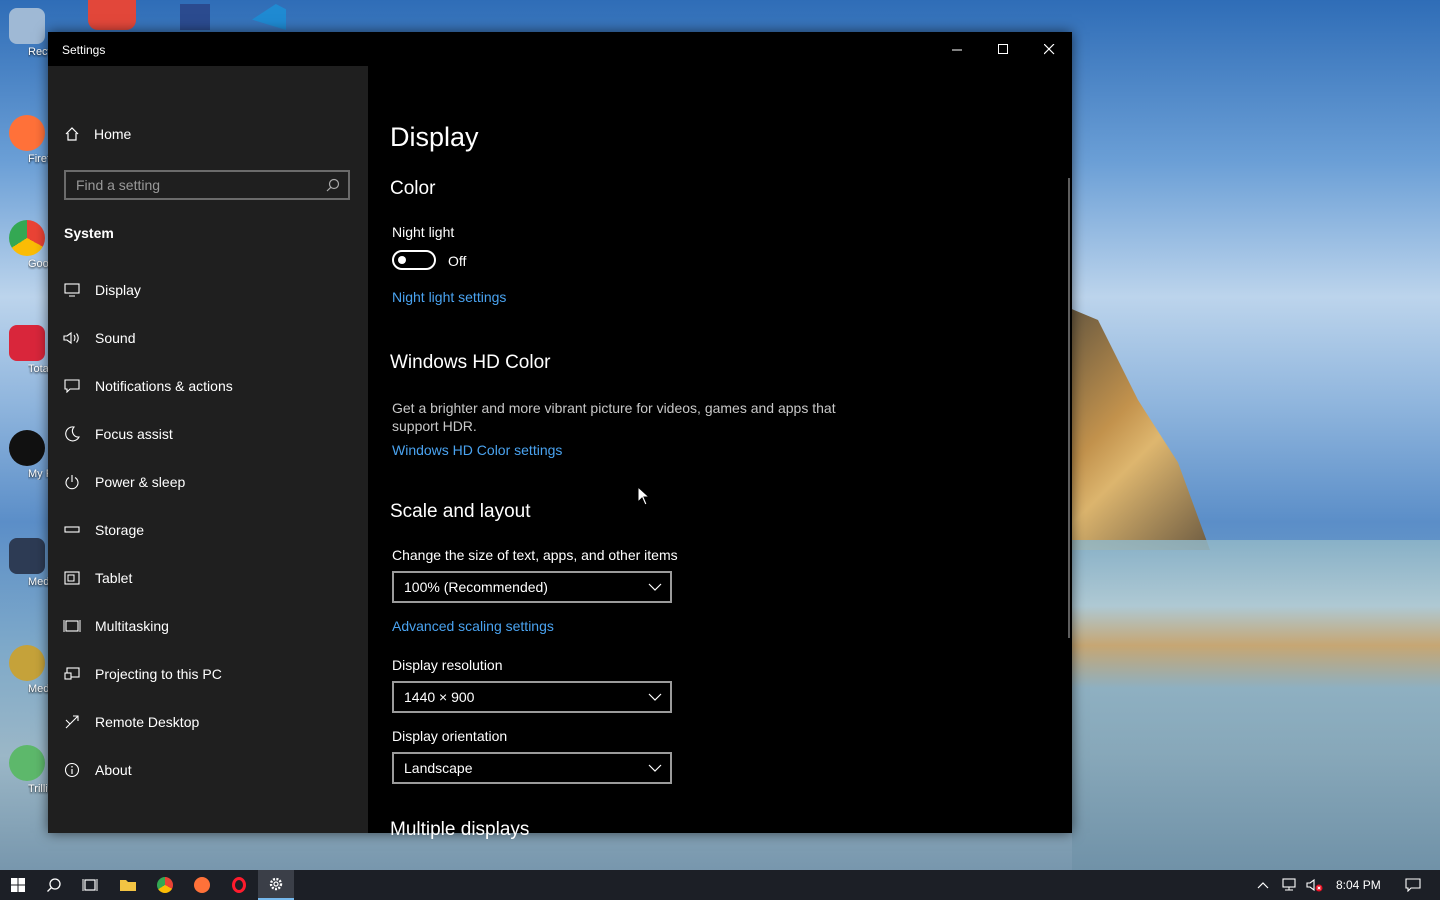 The width and height of the screenshot is (1440, 900). I want to click on remote-desktop-icon, so click(72, 722).